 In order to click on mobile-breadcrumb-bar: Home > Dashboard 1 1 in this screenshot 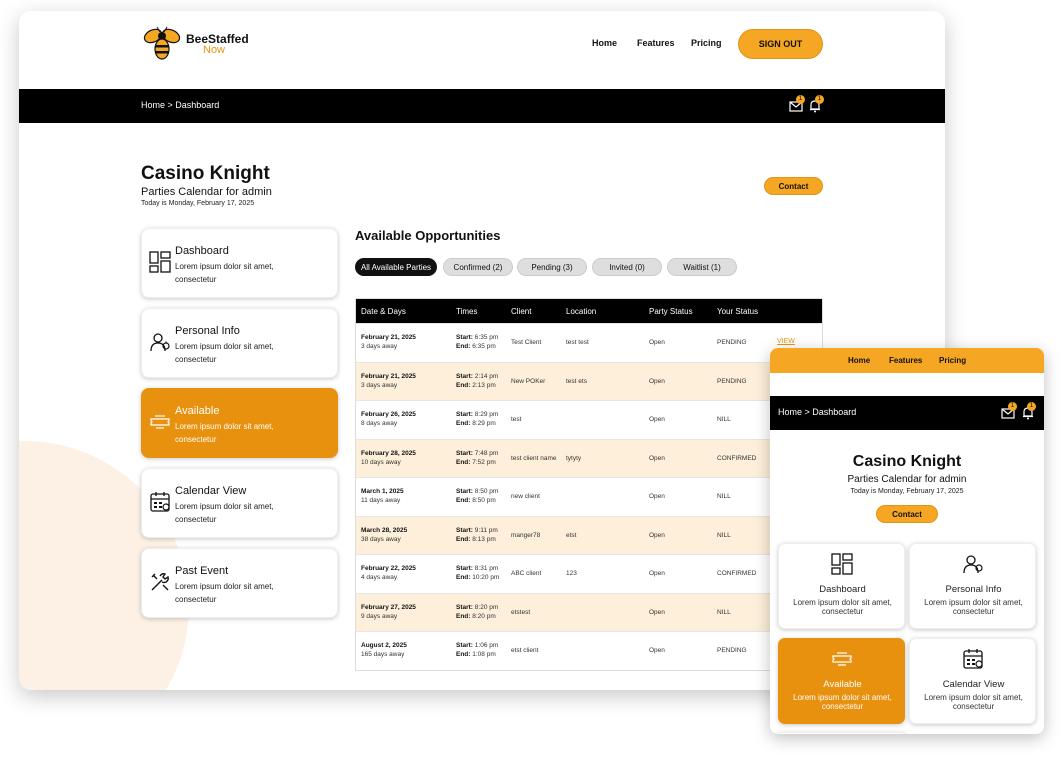, I will do `click(907, 413)`.